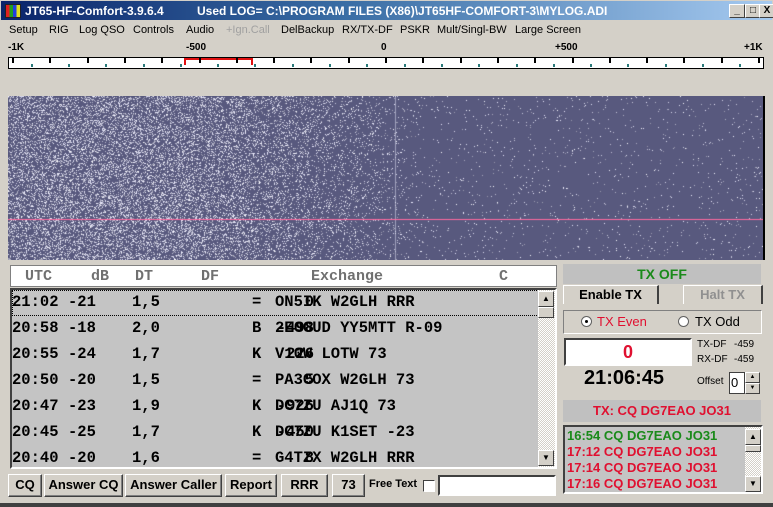  What do you see at coordinates (737, 383) in the screenshot?
I see `offset-input: 0` at bounding box center [737, 383].